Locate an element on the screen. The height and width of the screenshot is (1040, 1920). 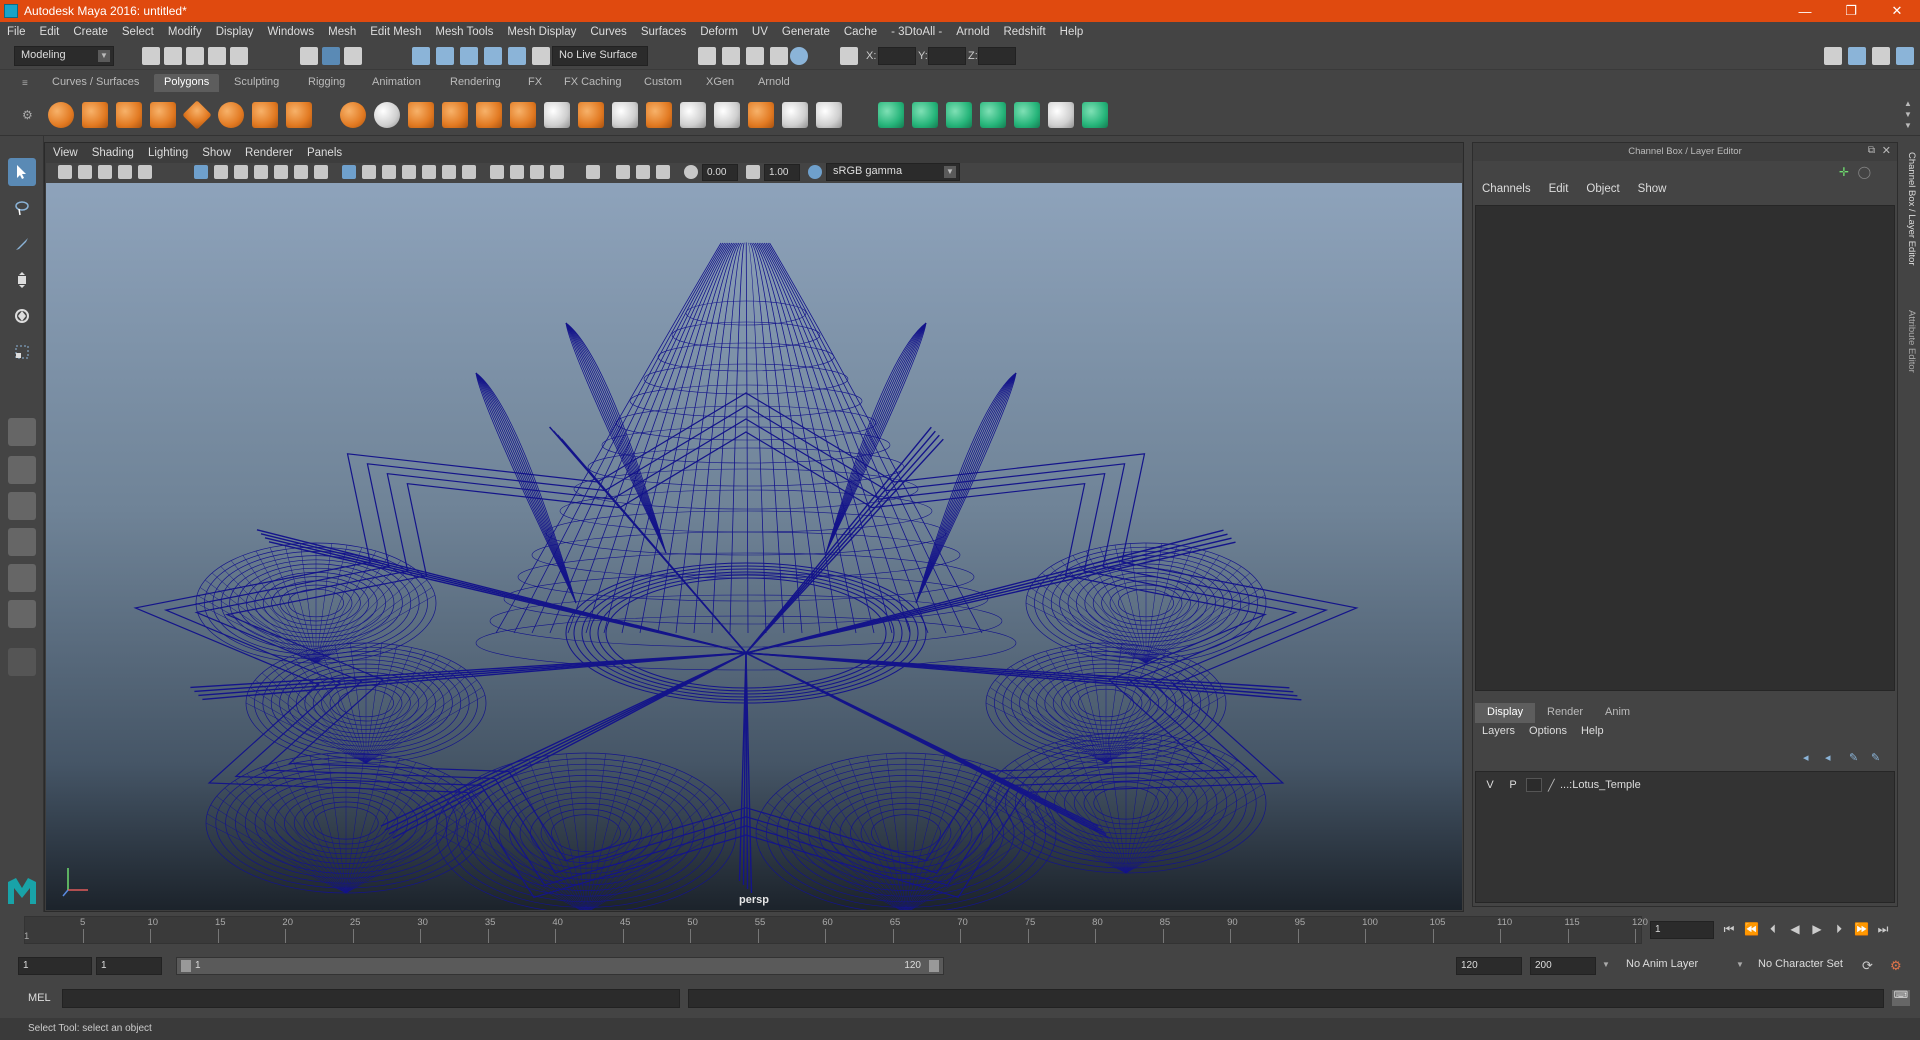
auto-key-icon: ⟳ is located at coordinates (1867, 966).